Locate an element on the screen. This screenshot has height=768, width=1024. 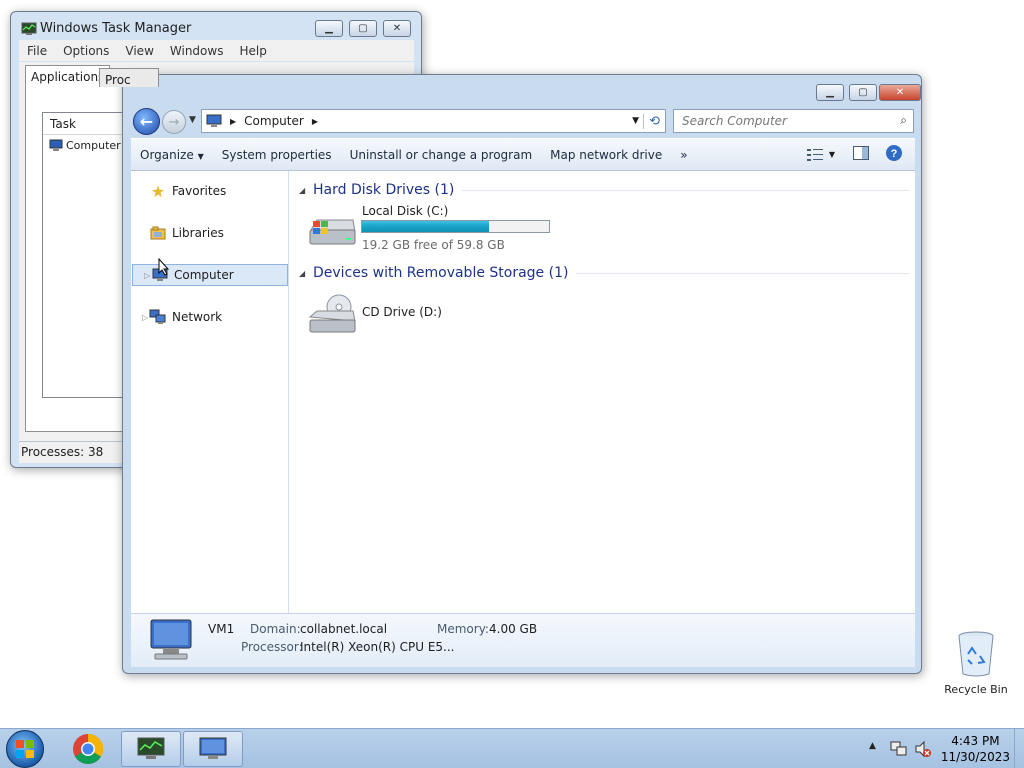
preview-pane-button is located at coordinates (861, 154).